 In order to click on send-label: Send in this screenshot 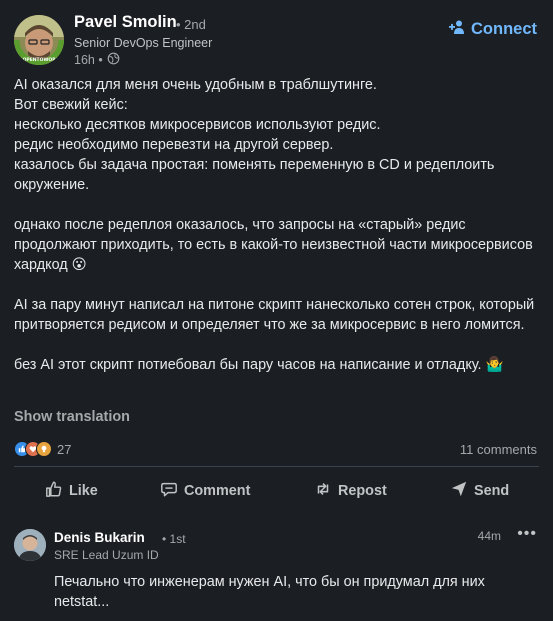, I will do `click(492, 491)`.